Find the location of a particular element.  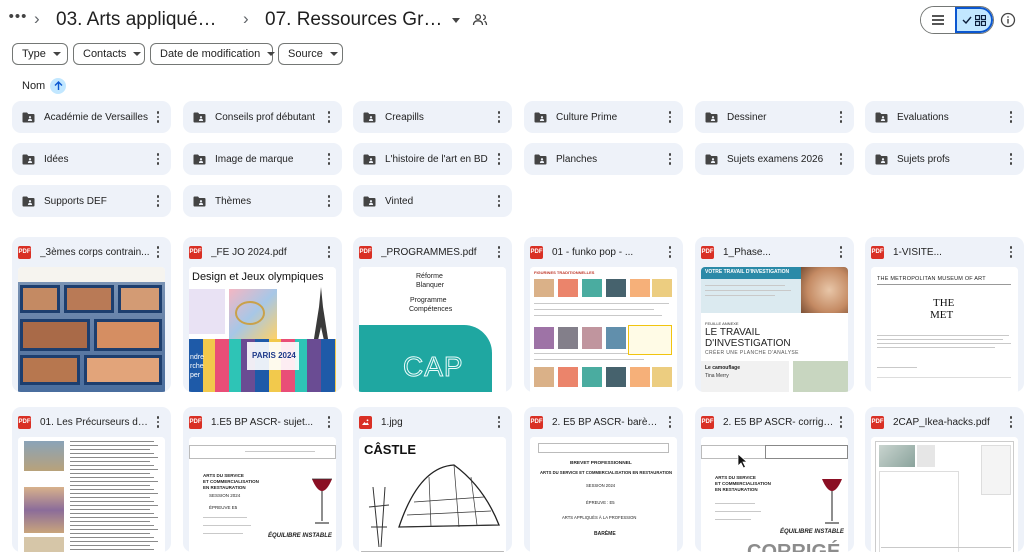

filter-label: Type is located at coordinates (34, 54).